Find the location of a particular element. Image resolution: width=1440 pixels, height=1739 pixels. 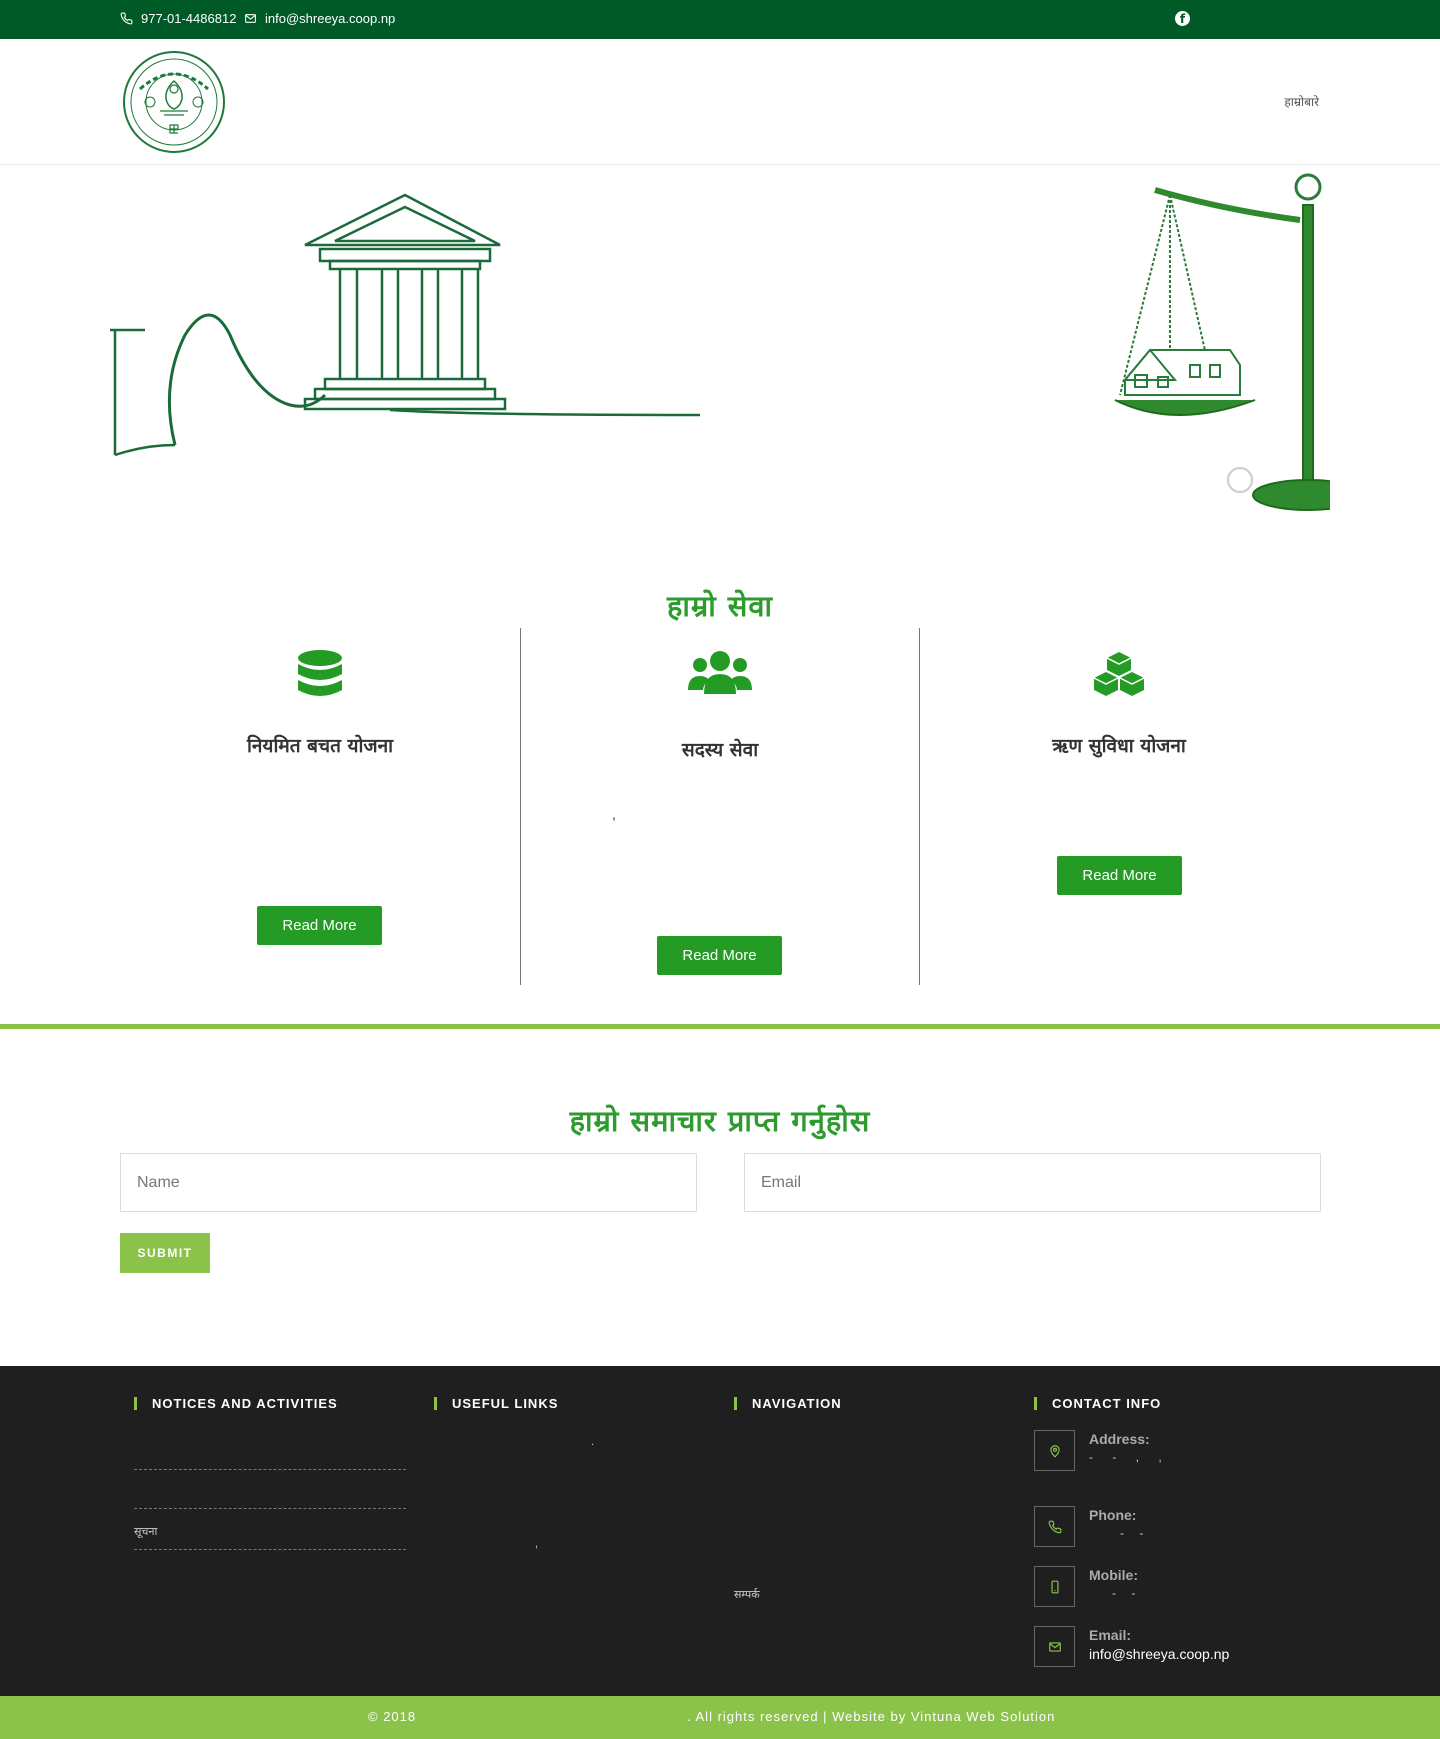

topbar-email-text: info@shreeya.coop.np is located at coordinates (330, 18).